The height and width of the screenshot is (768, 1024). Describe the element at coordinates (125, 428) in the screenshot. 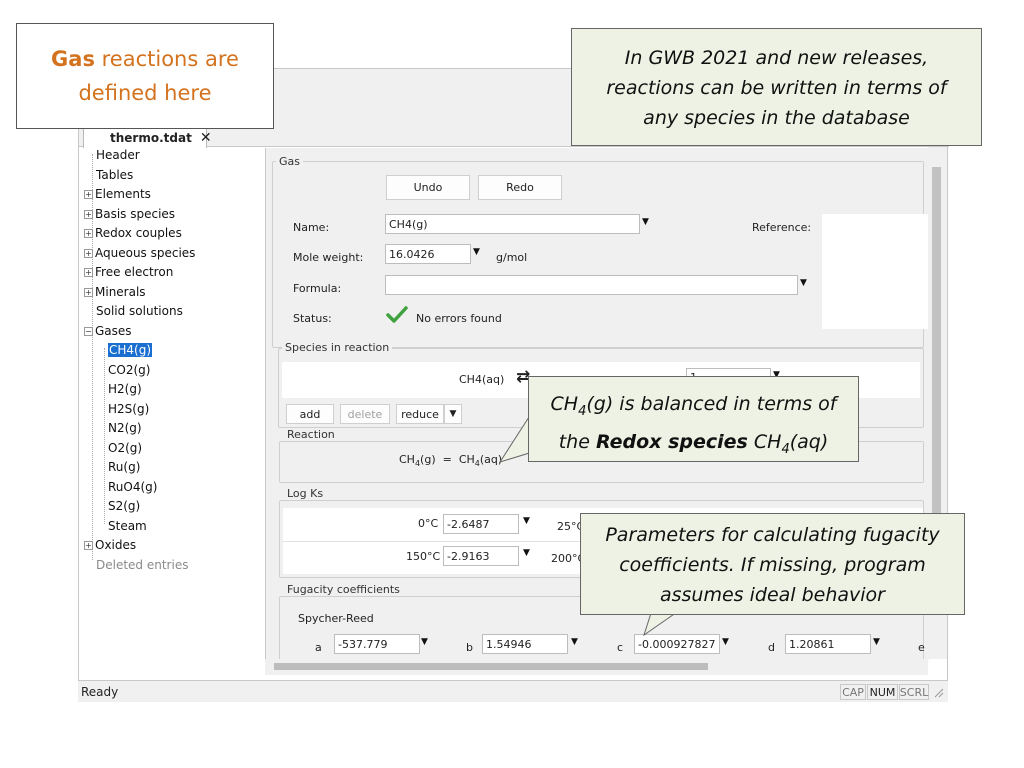

I see `tree-item-n2-g: N2(g)` at that location.